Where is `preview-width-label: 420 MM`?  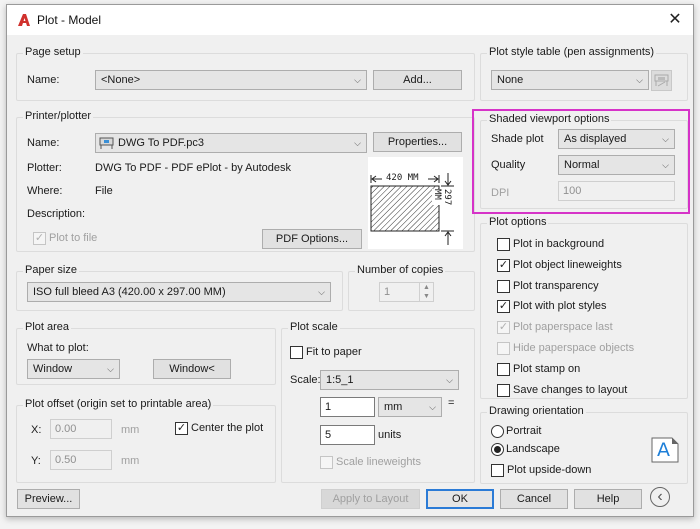 preview-width-label: 420 MM is located at coordinates (402, 178).